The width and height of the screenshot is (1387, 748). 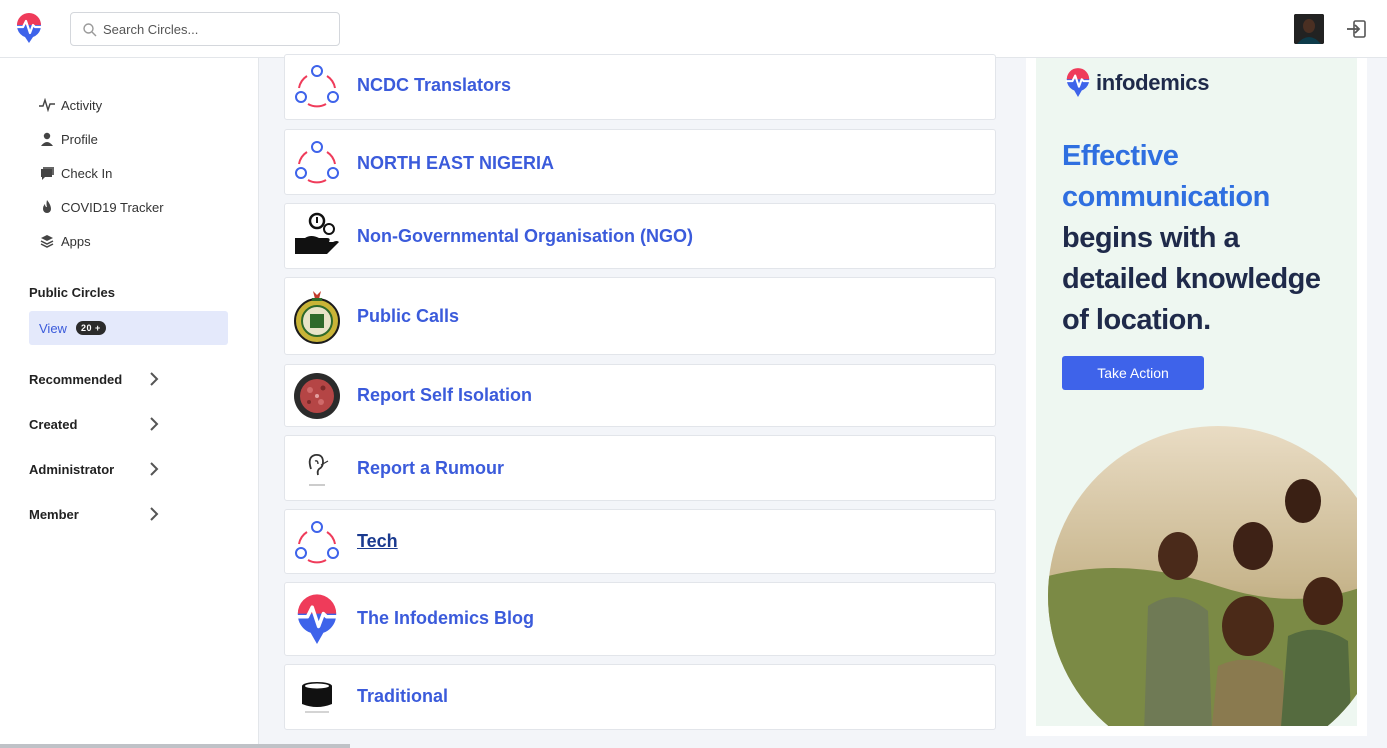 What do you see at coordinates (82, 105) in the screenshot?
I see `sidebar-item-label: Activity` at bounding box center [82, 105].